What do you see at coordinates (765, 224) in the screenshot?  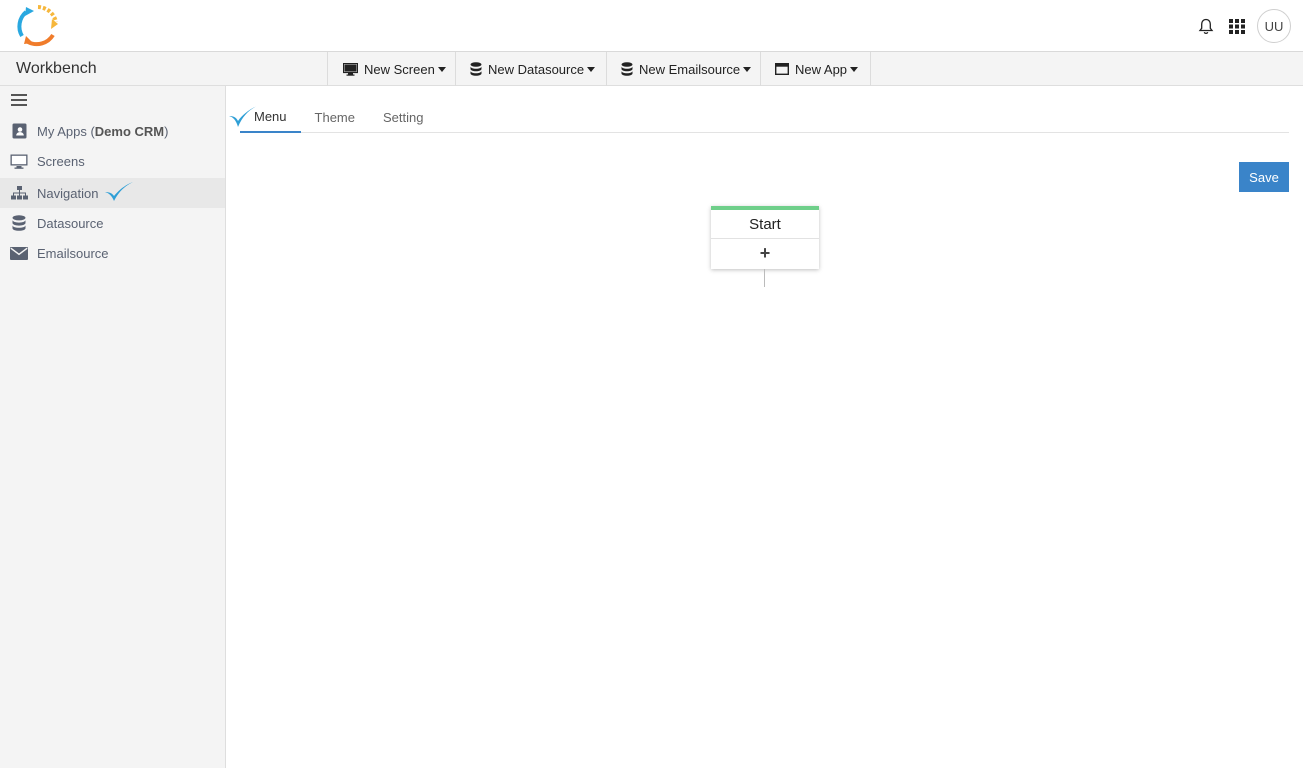 I see `start-node-label: Start` at bounding box center [765, 224].